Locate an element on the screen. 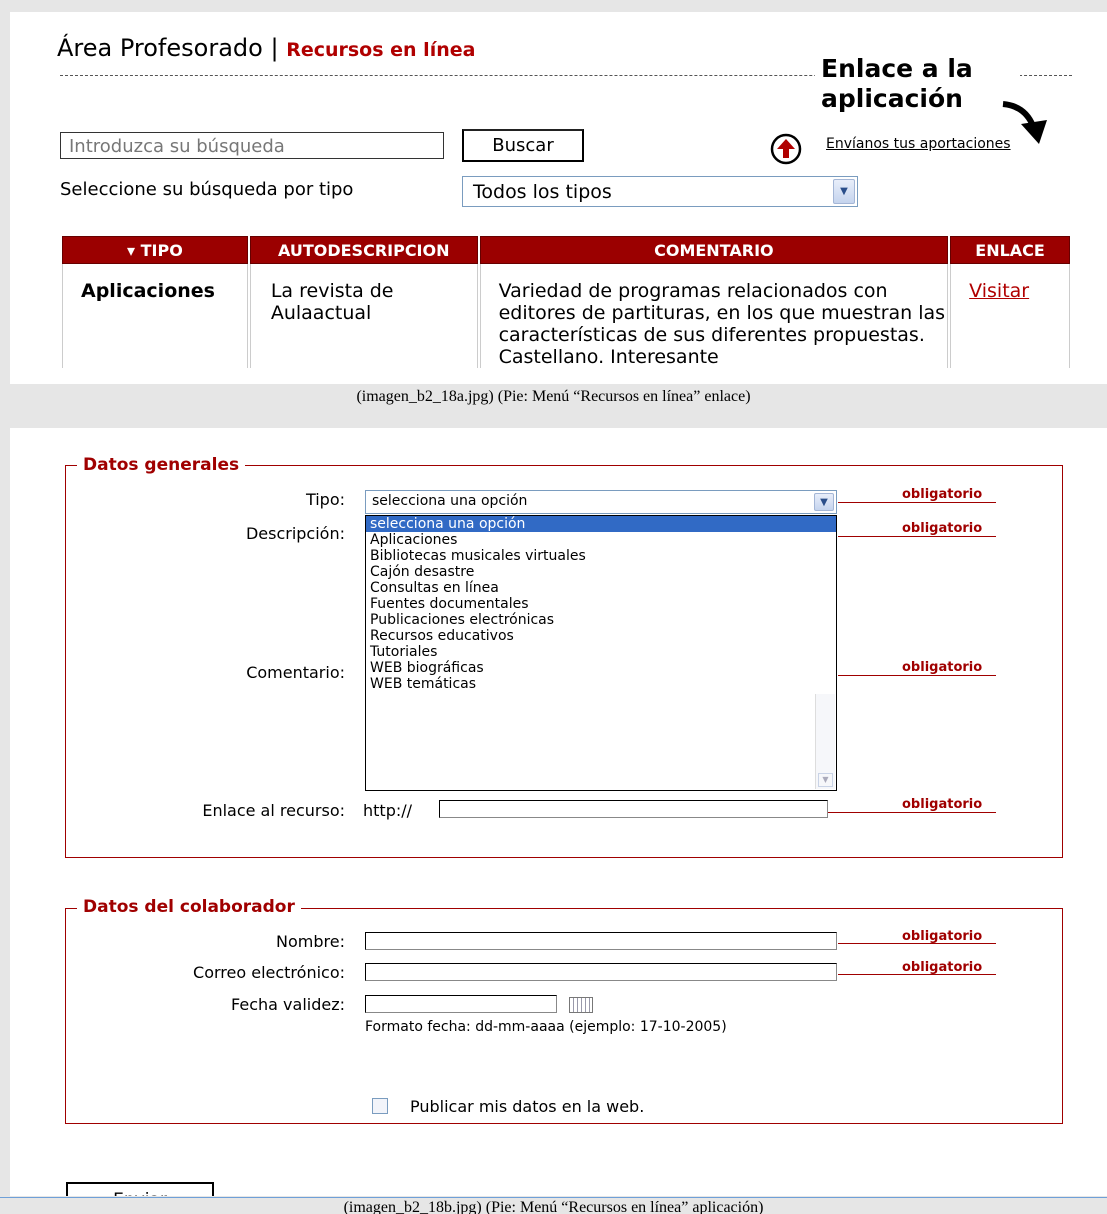  cell-autodescripcion: La revista de Aulaactual is located at coordinates (363, 316).